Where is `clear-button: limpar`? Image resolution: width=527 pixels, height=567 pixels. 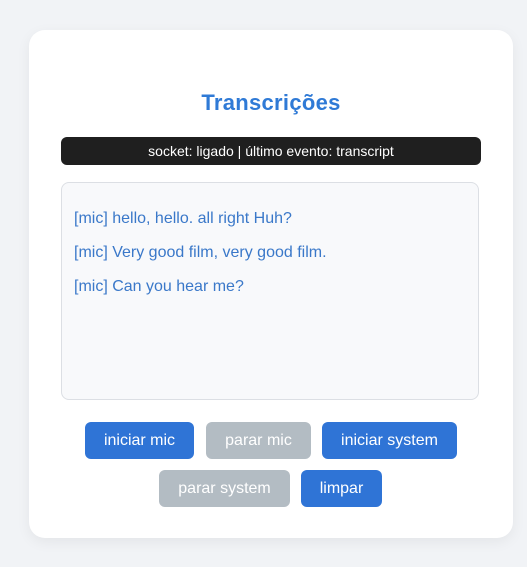 clear-button: limpar is located at coordinates (341, 488).